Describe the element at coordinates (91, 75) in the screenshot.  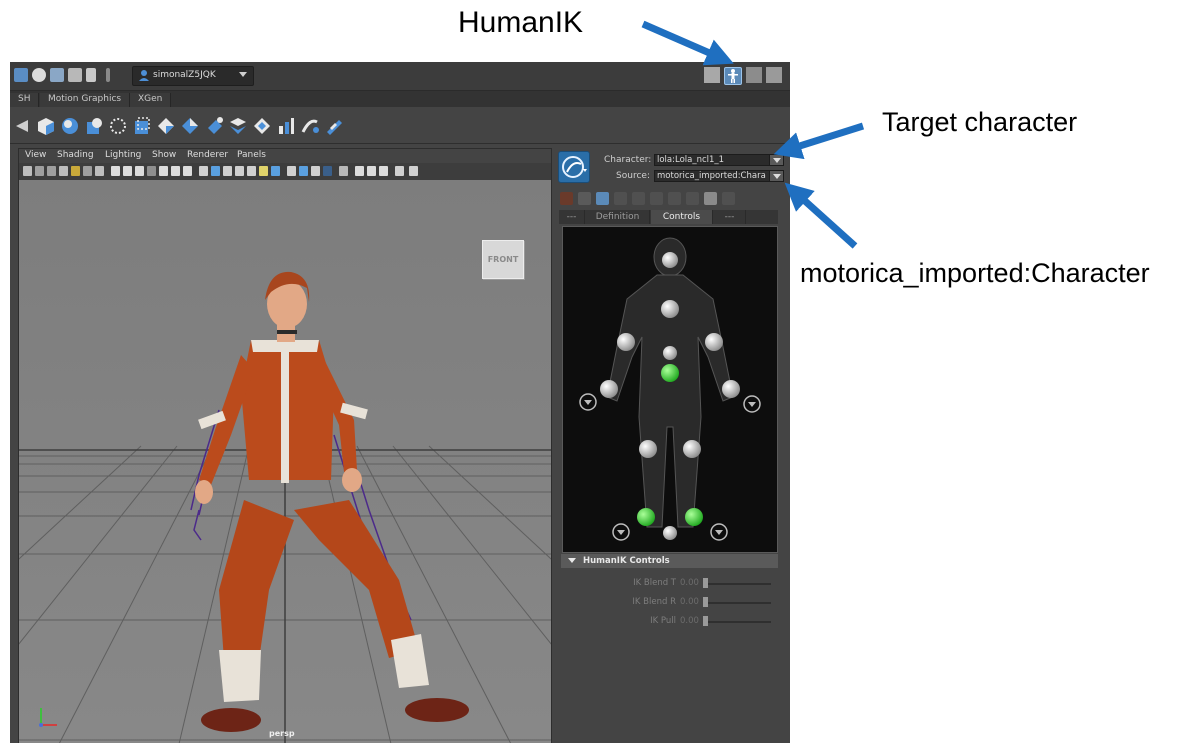
I see `pause-icon` at that location.